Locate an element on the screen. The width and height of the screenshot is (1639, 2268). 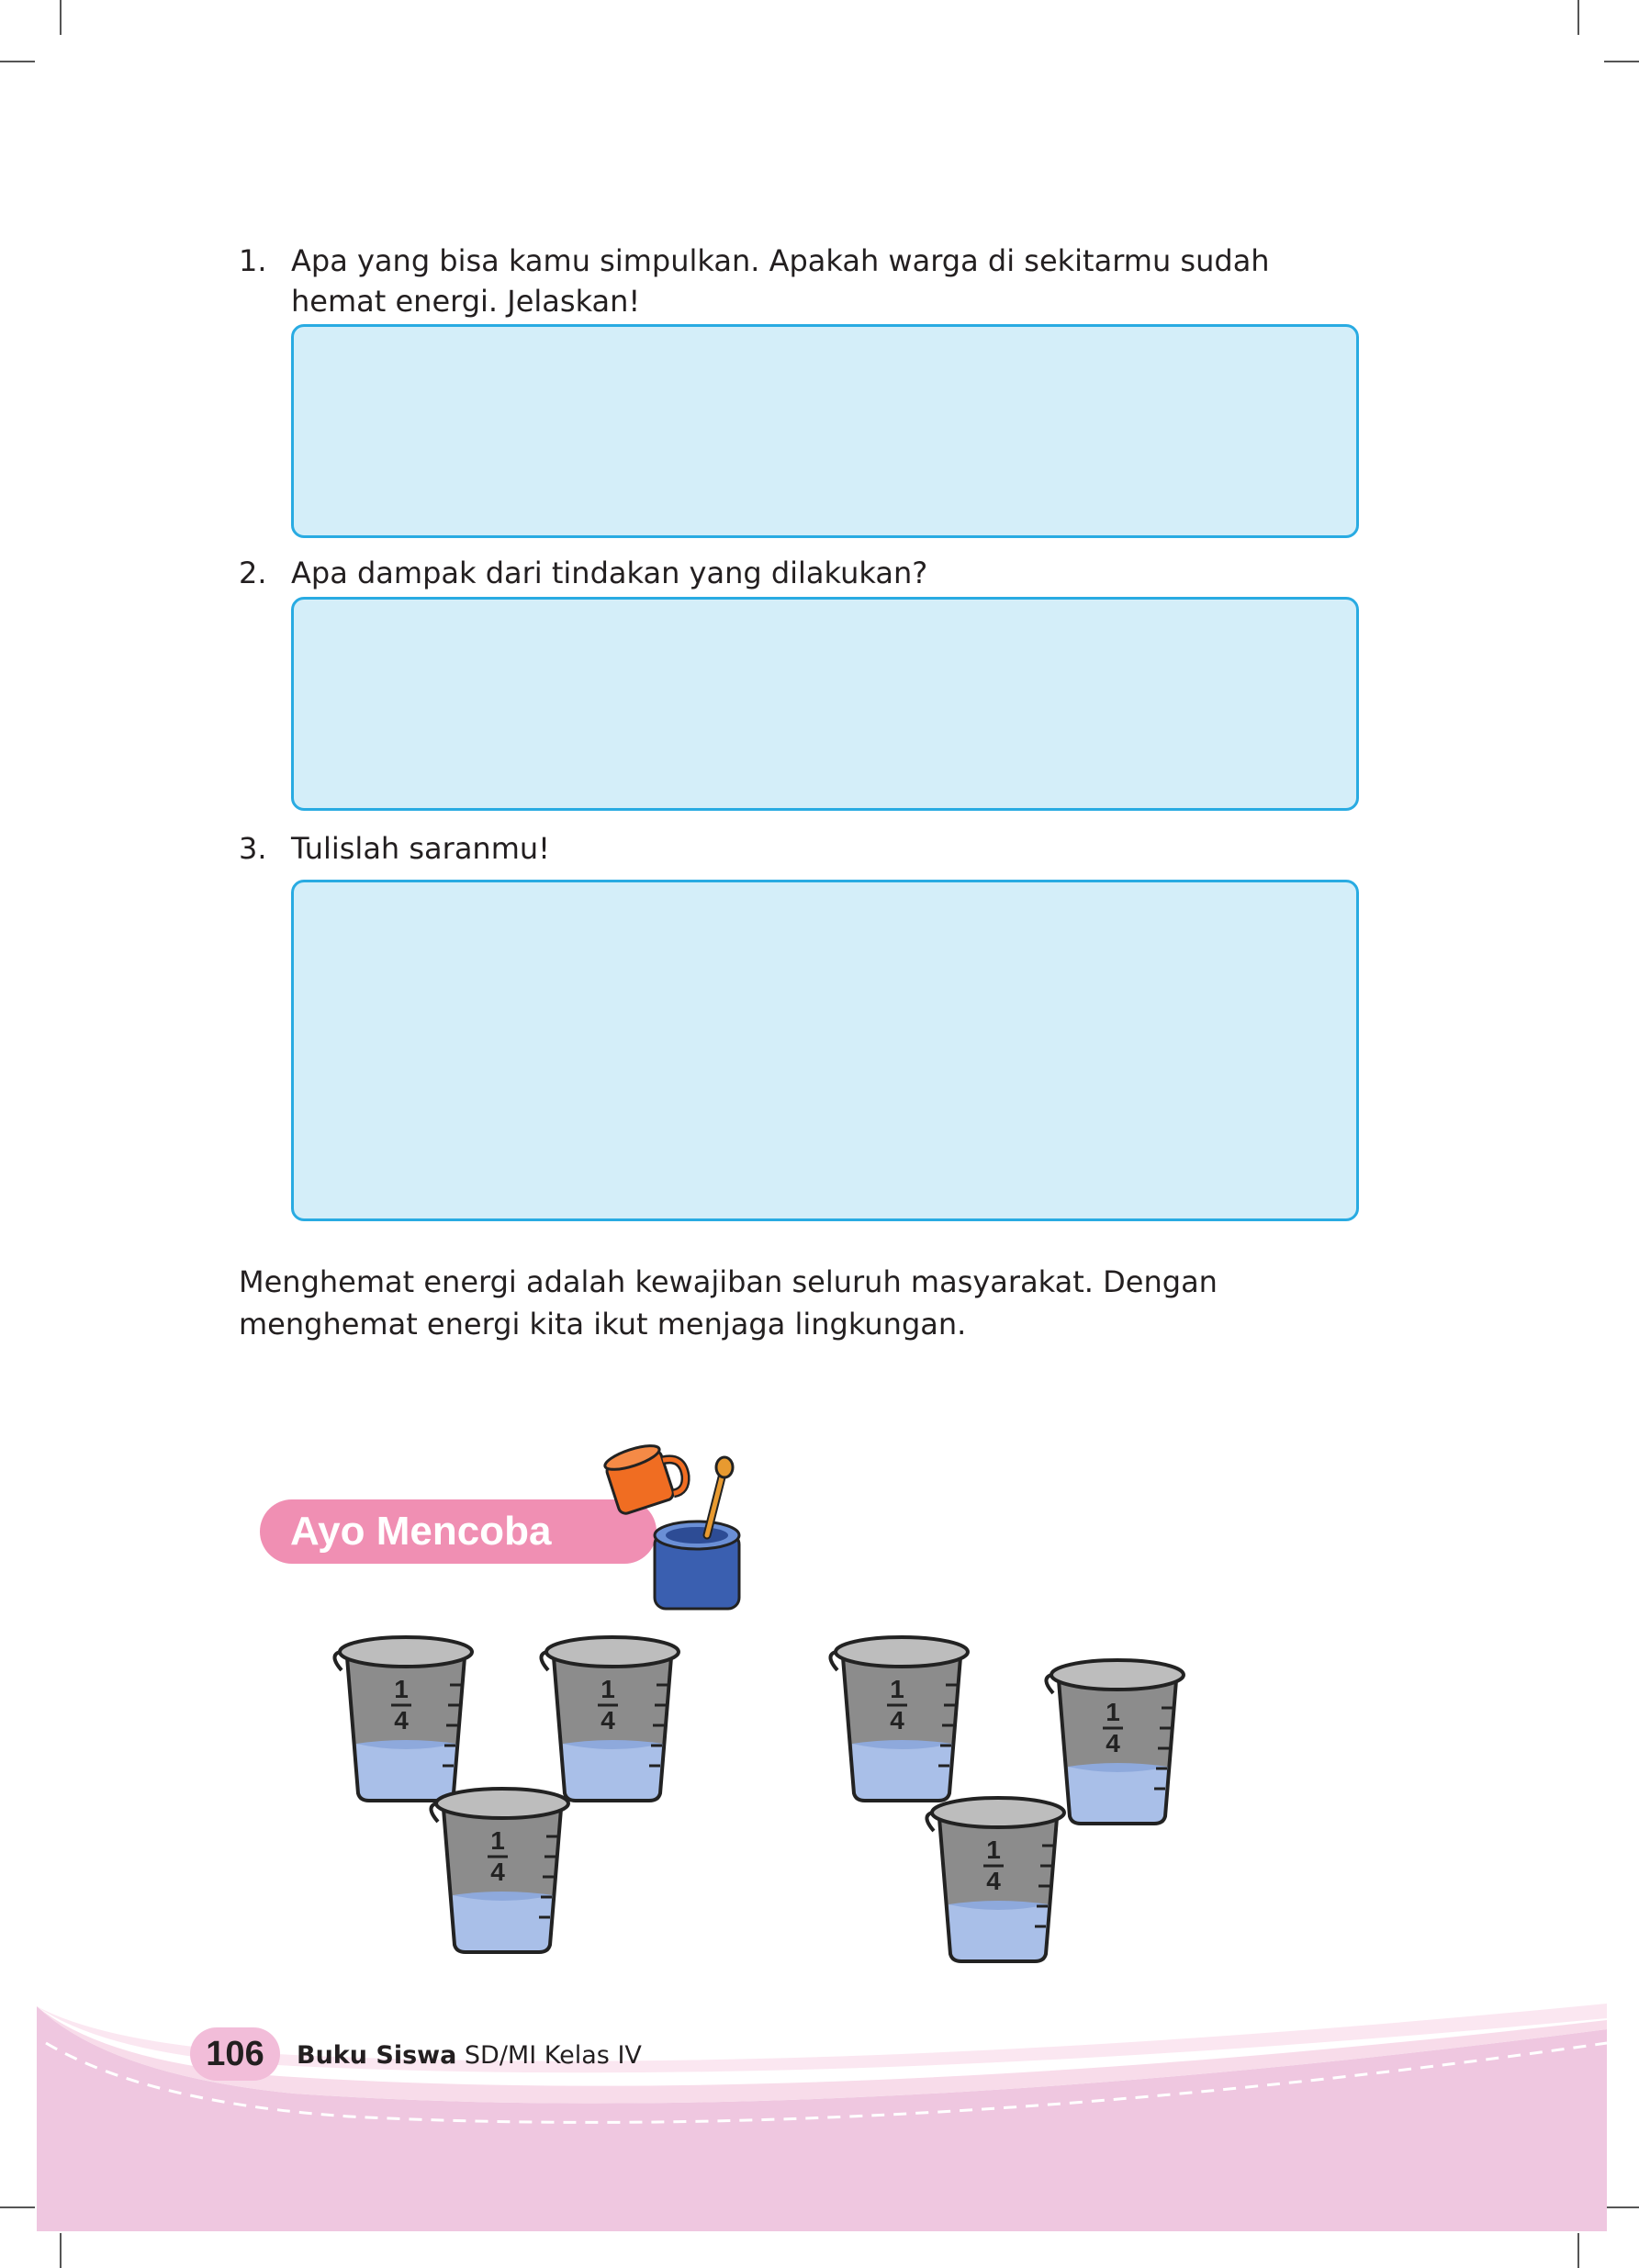
question-text: Apa dampak dari tindakan yang dilakukan? is located at coordinates (609, 573).